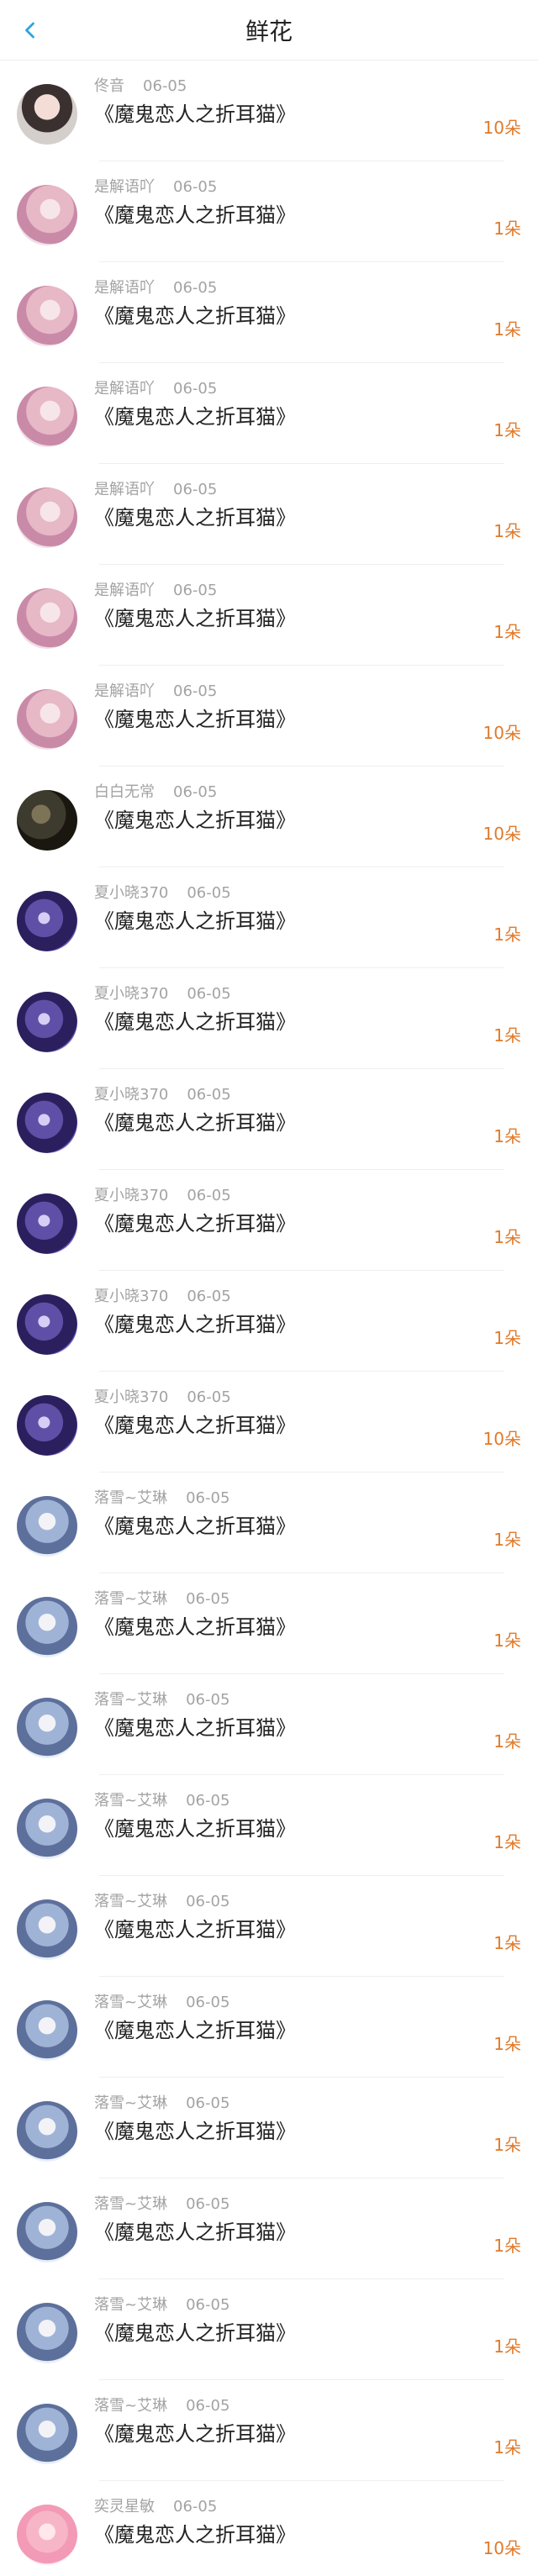  I want to click on list-item: 白白无常 06-05 《魔鬼恋人之折耳猫》 10朵, so click(269, 816).